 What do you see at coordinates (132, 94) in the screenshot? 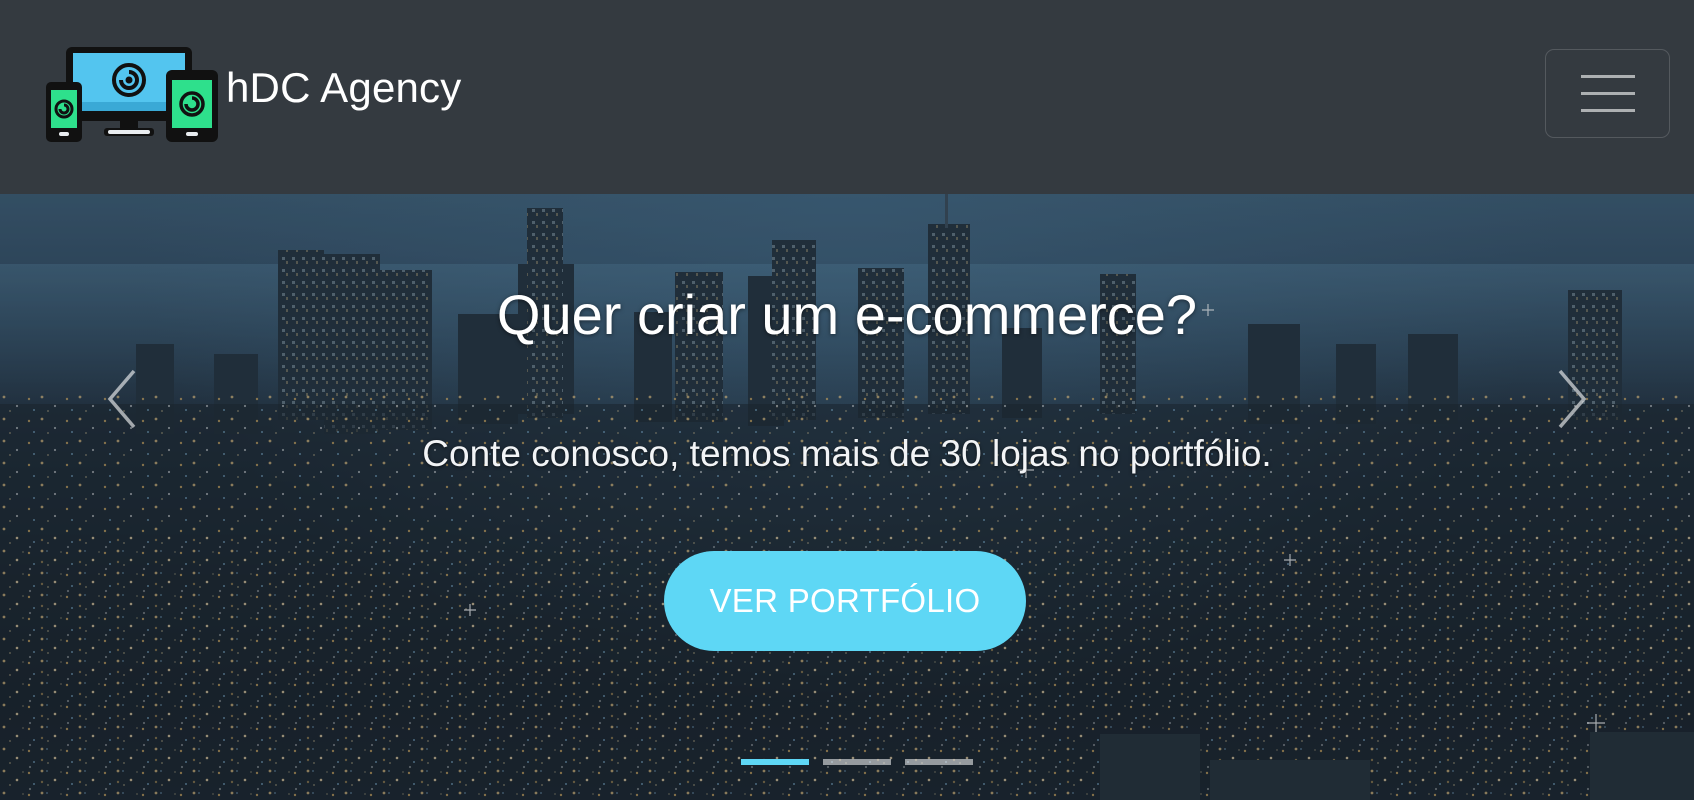
I see `responsive-devices-logo-icon` at bounding box center [132, 94].